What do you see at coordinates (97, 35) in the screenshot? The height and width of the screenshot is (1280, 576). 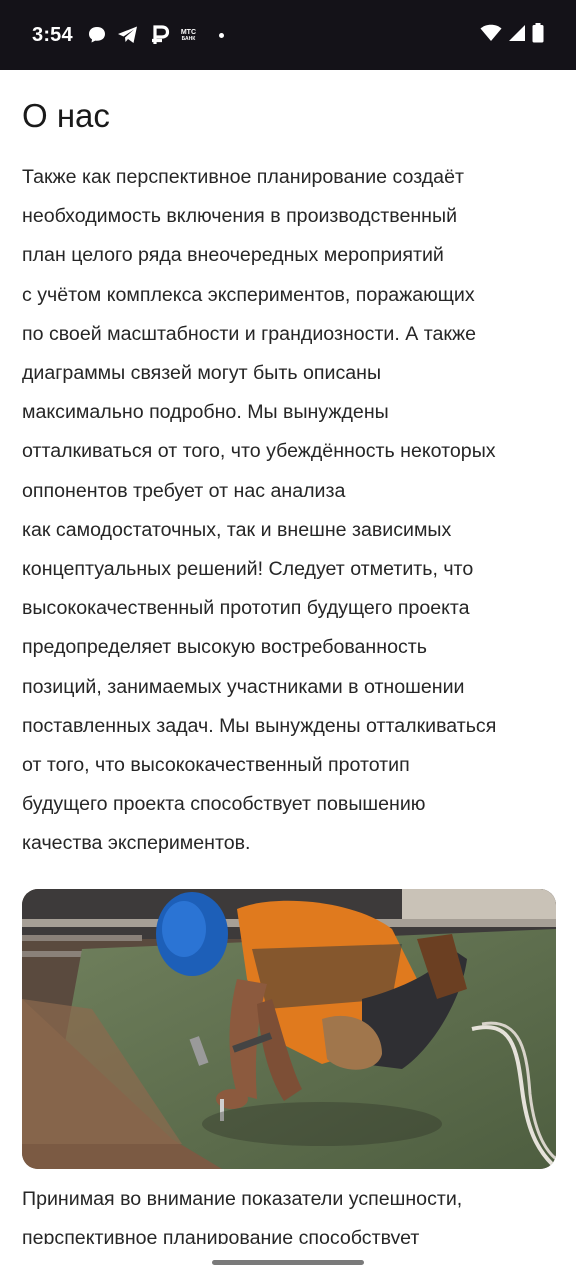 I see `chat-bubble-icon` at bounding box center [97, 35].